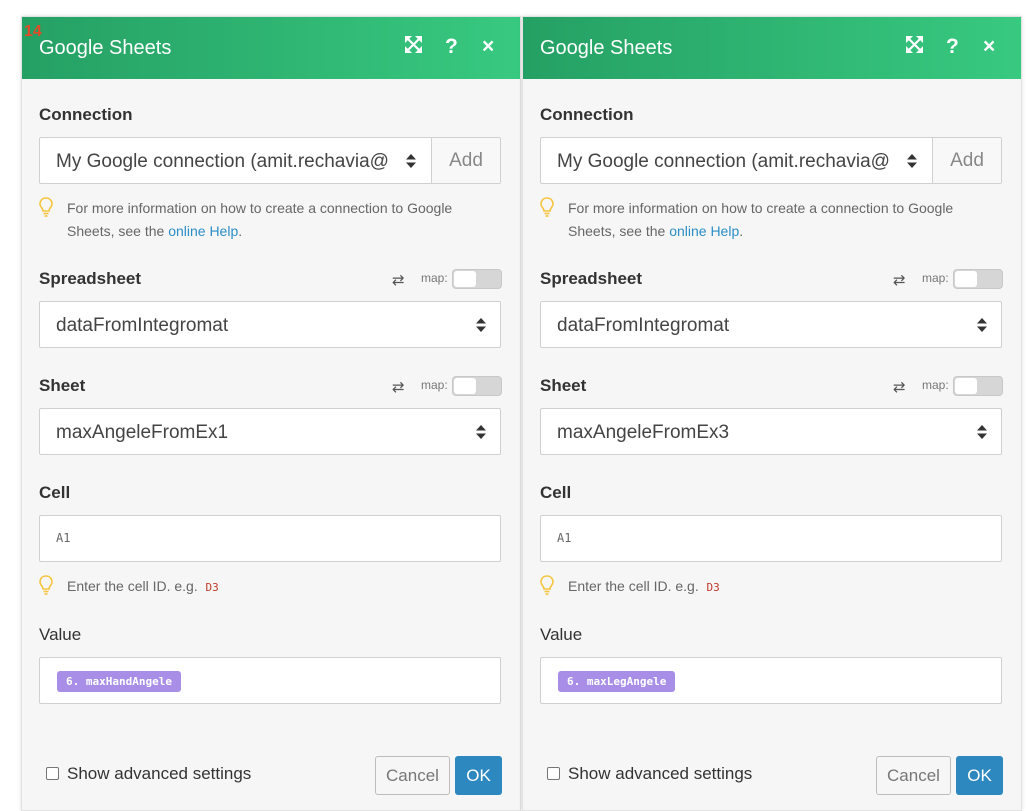 This screenshot has height=811, width=1029. I want to click on sheet-select: maxAngeleFromEx3, so click(771, 431).